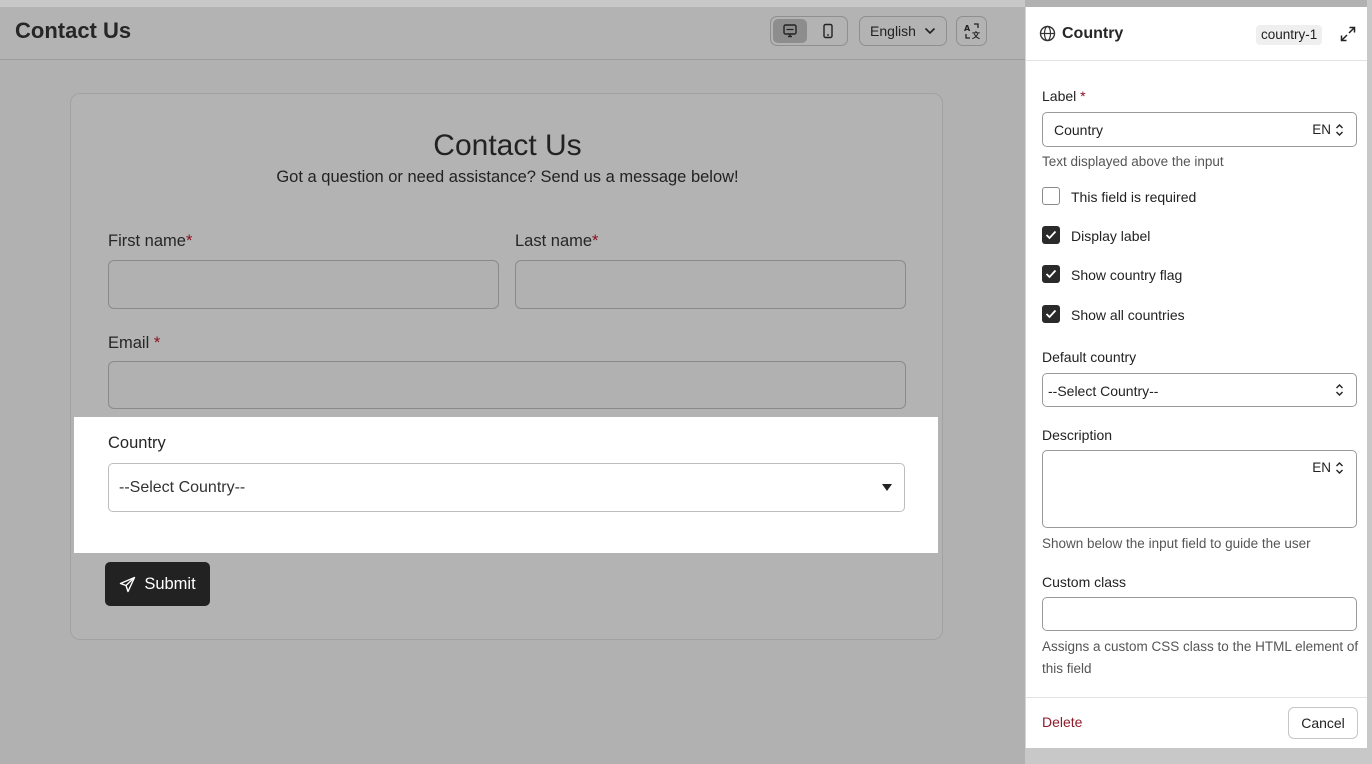 Image resolution: width=1372 pixels, height=764 pixels. Describe the element at coordinates (1093, 33) in the screenshot. I see `panel-title: Country` at that location.